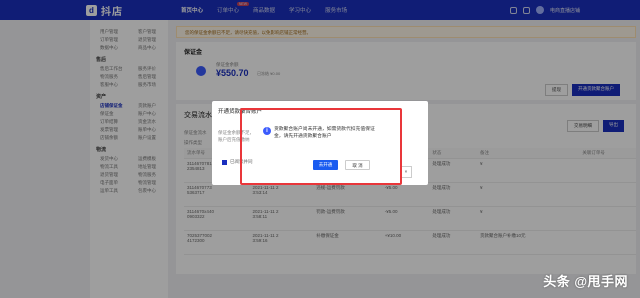  I want to click on highlight-box, so click(321, 146).